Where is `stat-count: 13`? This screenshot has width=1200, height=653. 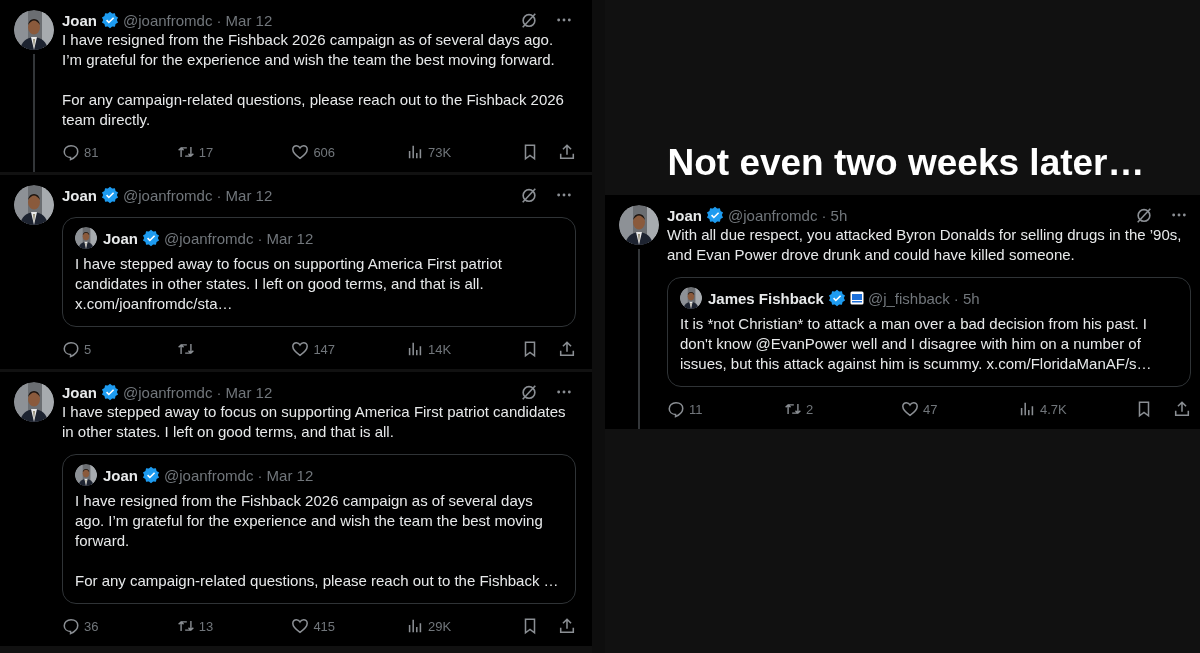
stat-count: 13 is located at coordinates (206, 626).